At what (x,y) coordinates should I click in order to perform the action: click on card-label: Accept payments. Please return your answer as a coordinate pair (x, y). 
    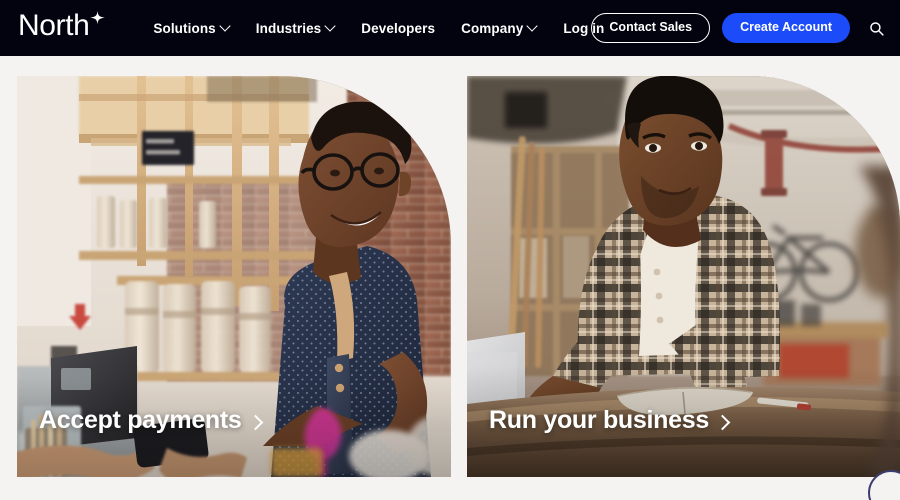
    Looking at the image, I should click on (140, 420).